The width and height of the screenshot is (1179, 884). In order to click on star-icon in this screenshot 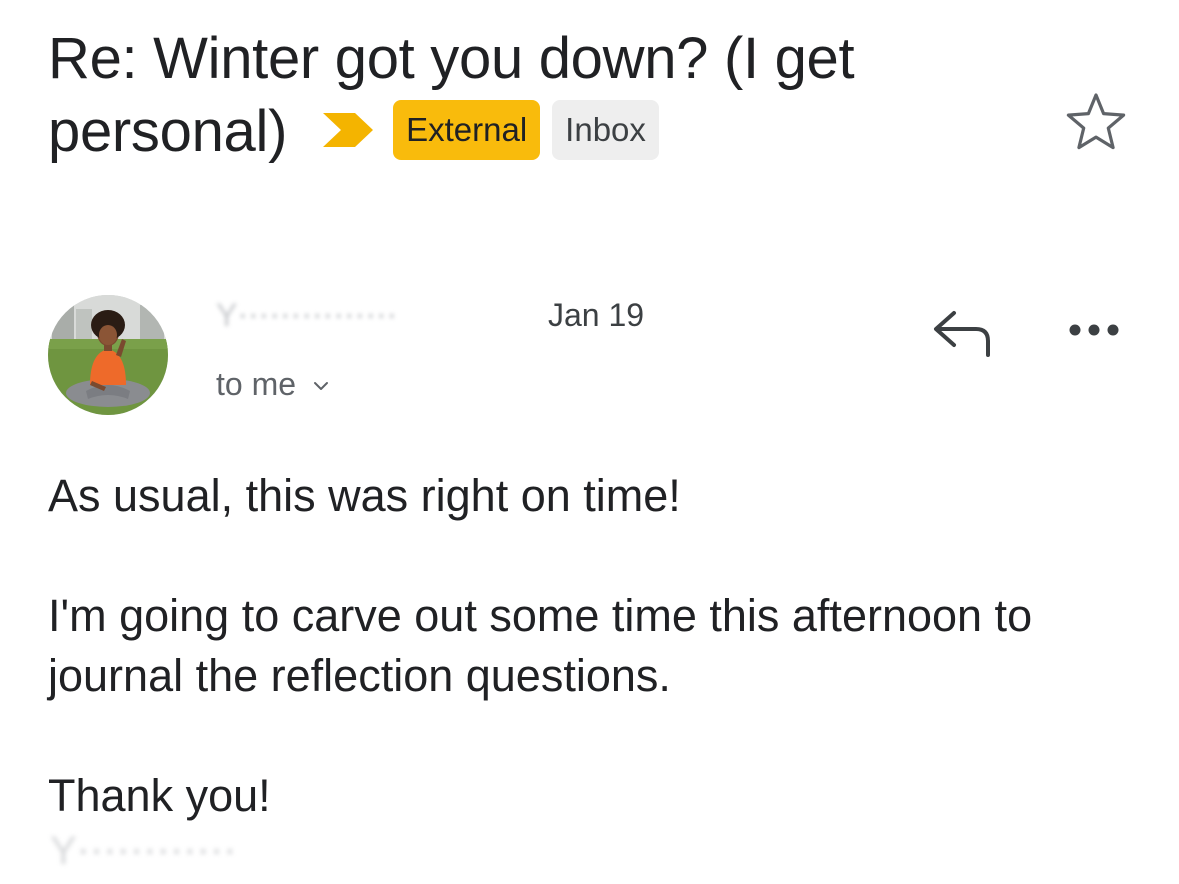, I will do `click(1096, 122)`.